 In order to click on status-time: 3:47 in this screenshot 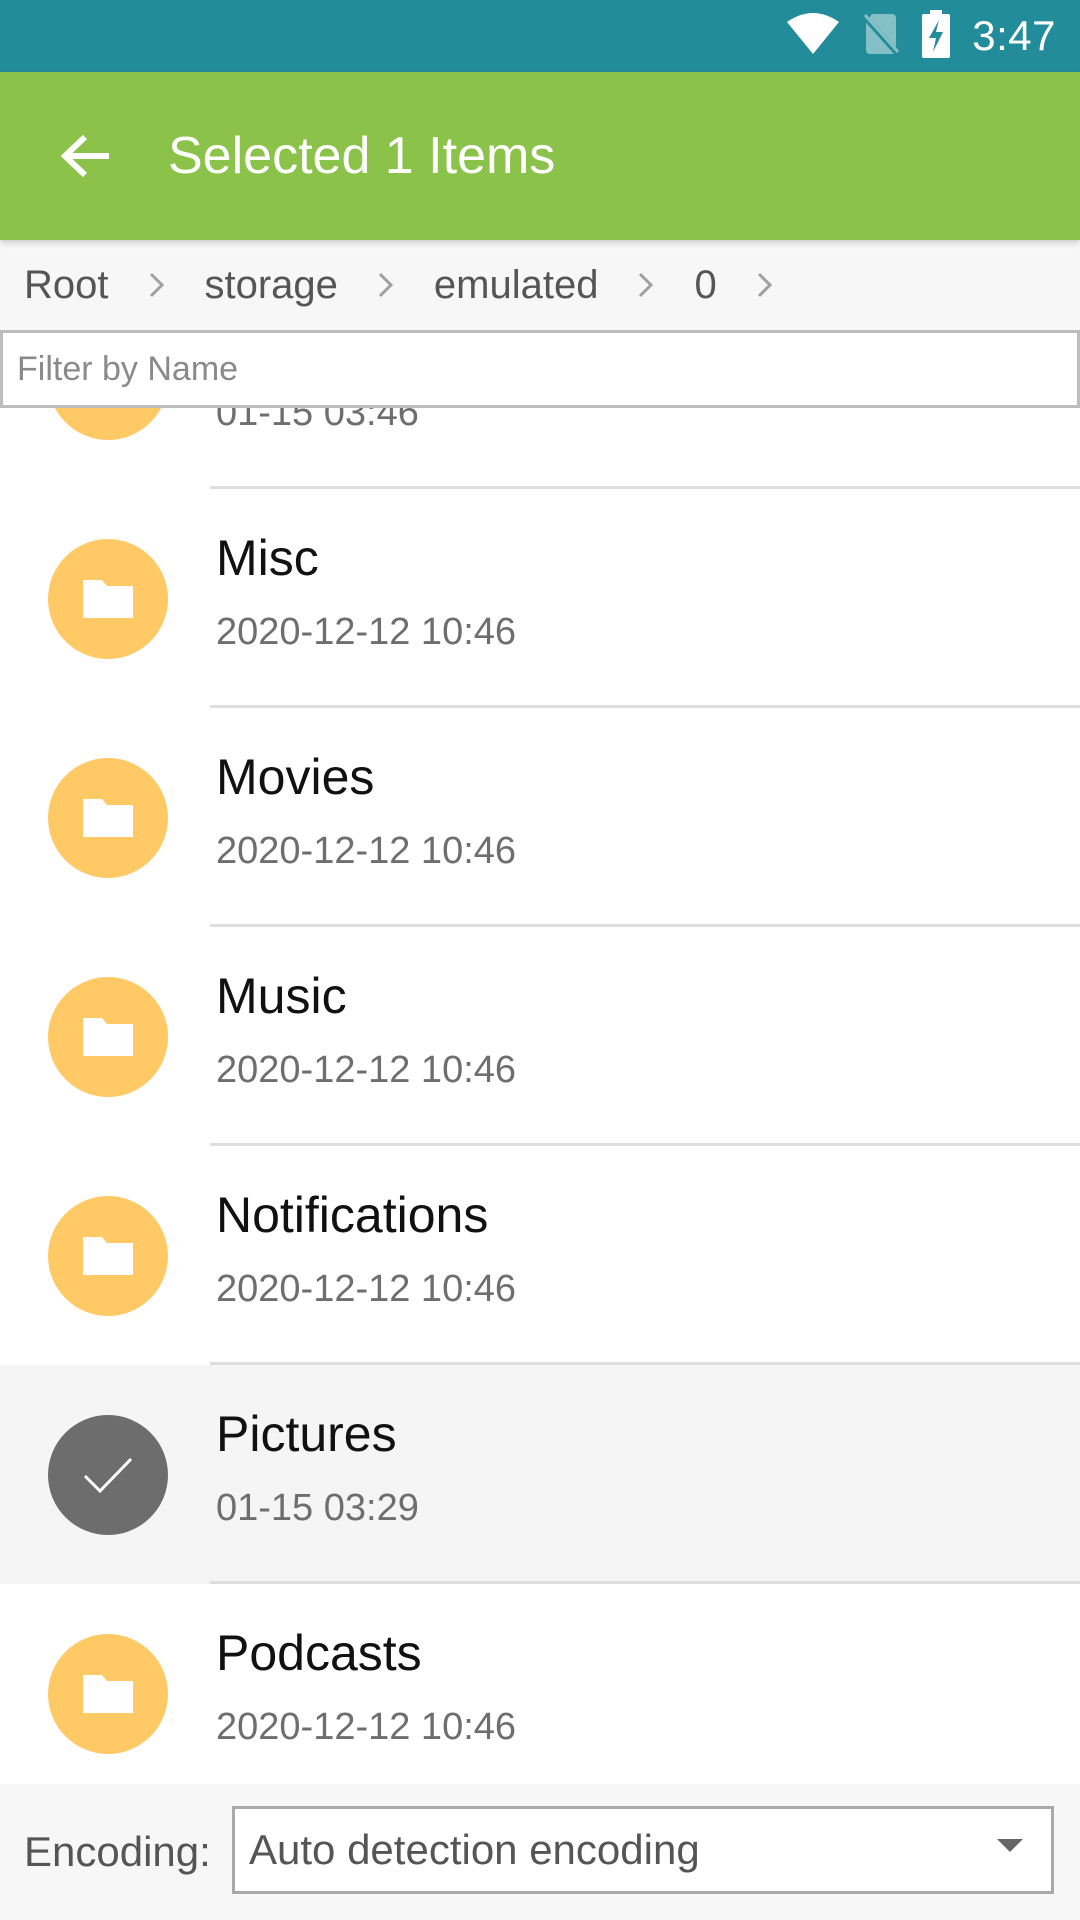, I will do `click(1014, 35)`.